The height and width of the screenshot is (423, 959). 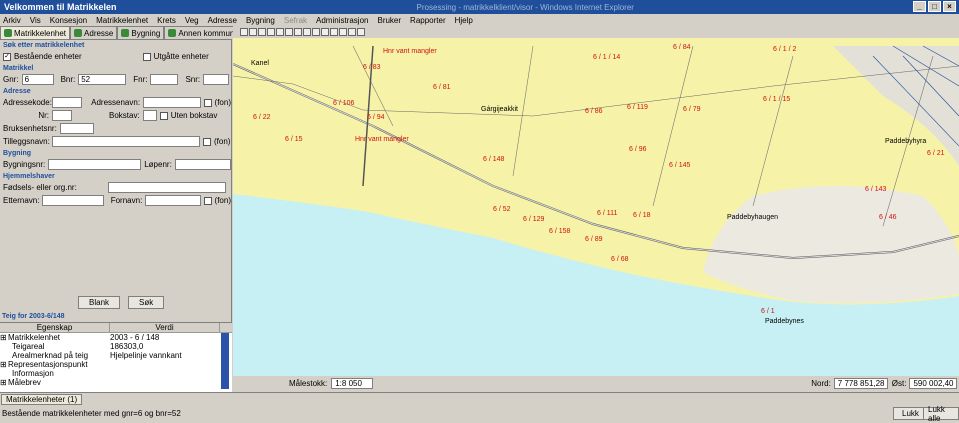 What do you see at coordinates (316, 32) in the screenshot?
I see `refresh-icon` at bounding box center [316, 32].